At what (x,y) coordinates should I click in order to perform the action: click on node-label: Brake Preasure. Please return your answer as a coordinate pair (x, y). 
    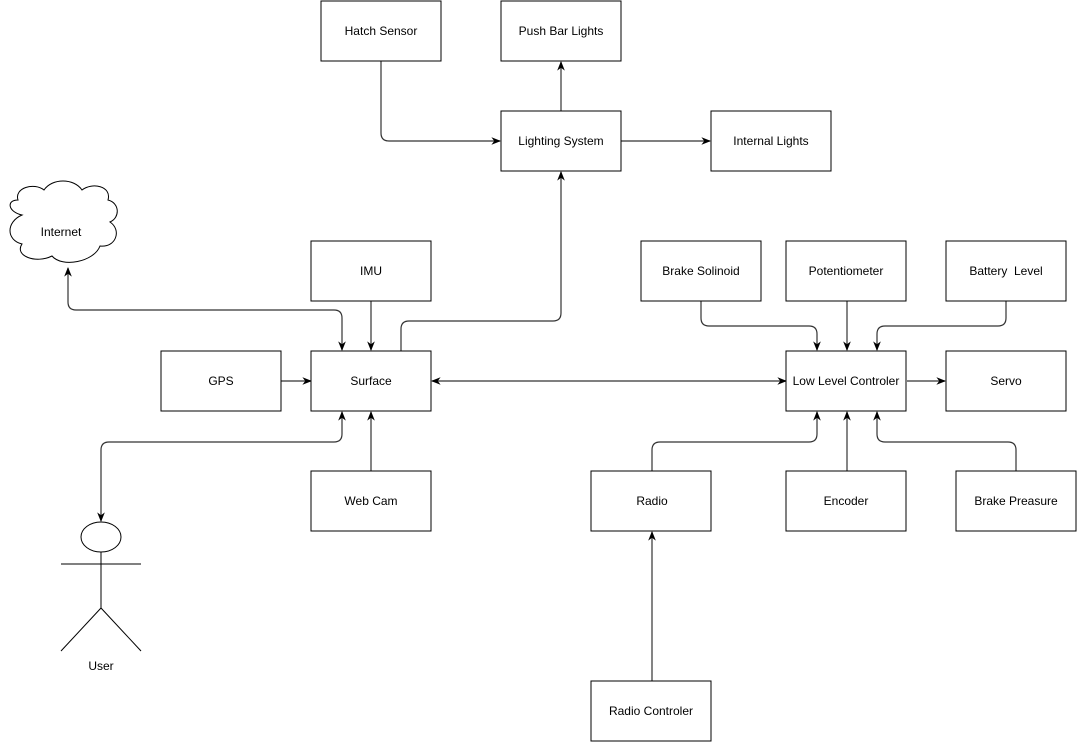
    Looking at the image, I should click on (1016, 501).